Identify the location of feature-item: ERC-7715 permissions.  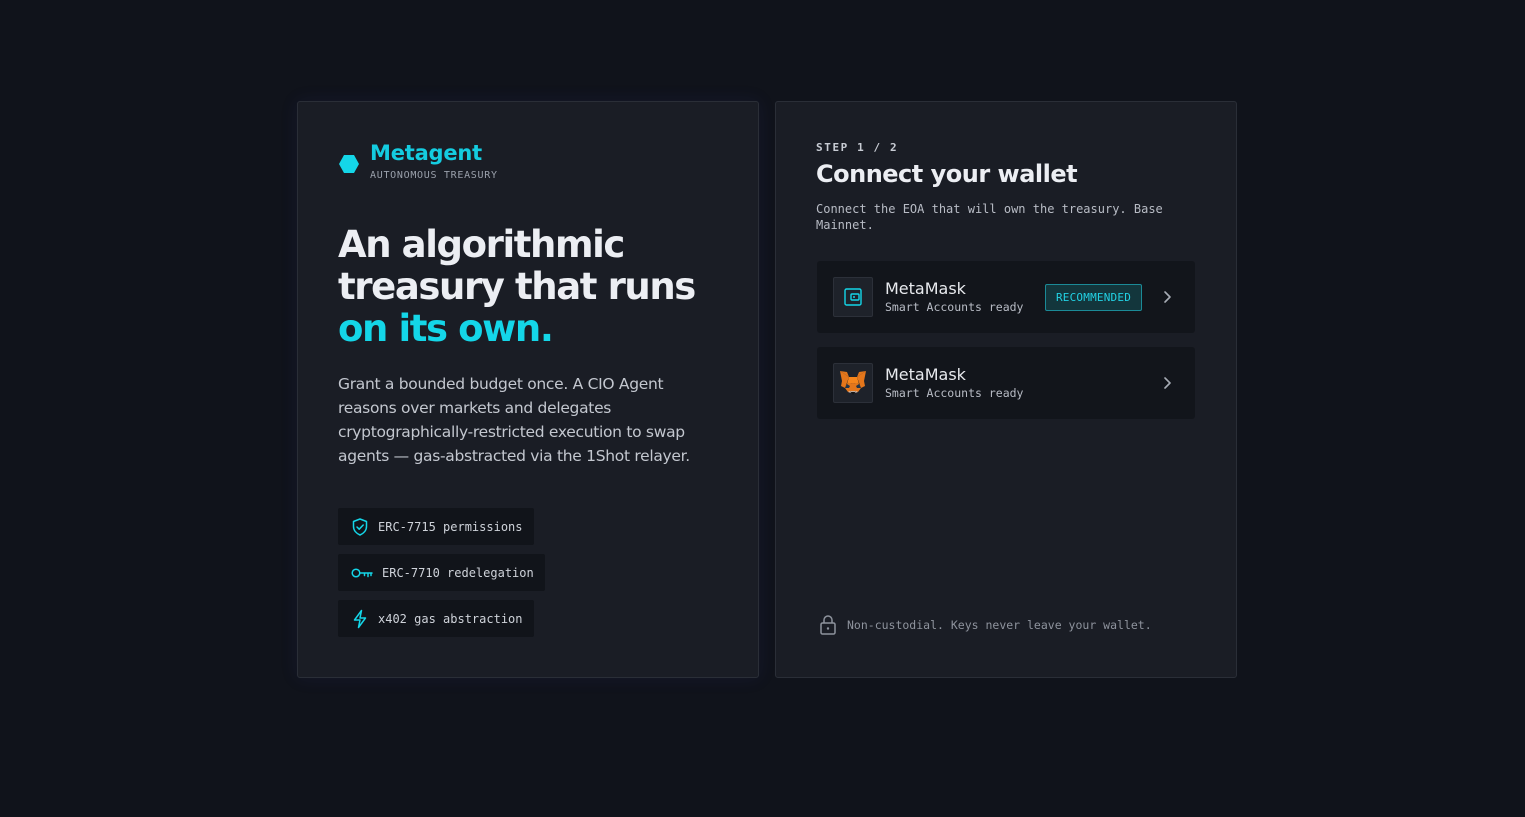
(436, 526).